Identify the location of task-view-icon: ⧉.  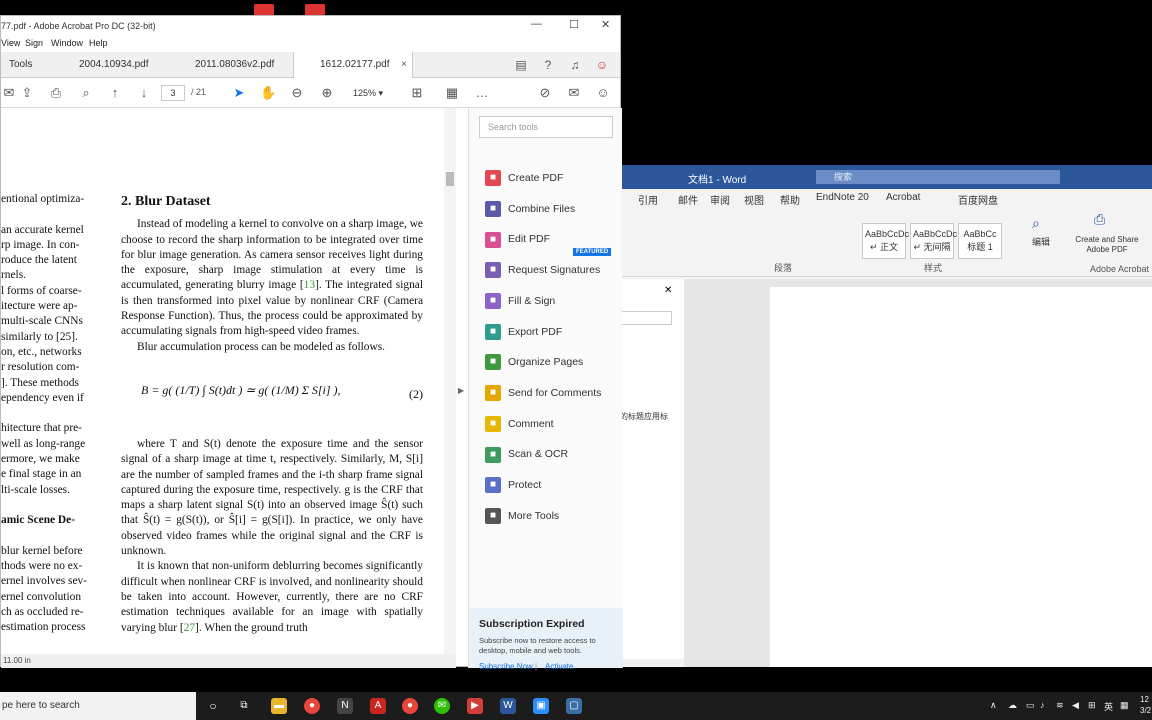
(244, 706).